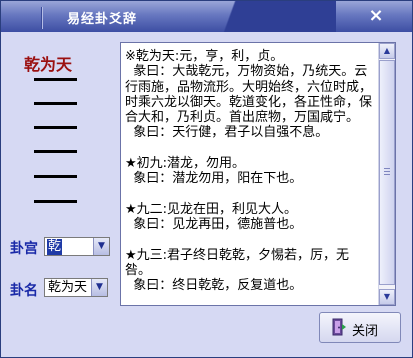 The image size is (413, 358). Describe the element at coordinates (365, 331) in the screenshot. I see `close-button-label: 关闭` at that location.